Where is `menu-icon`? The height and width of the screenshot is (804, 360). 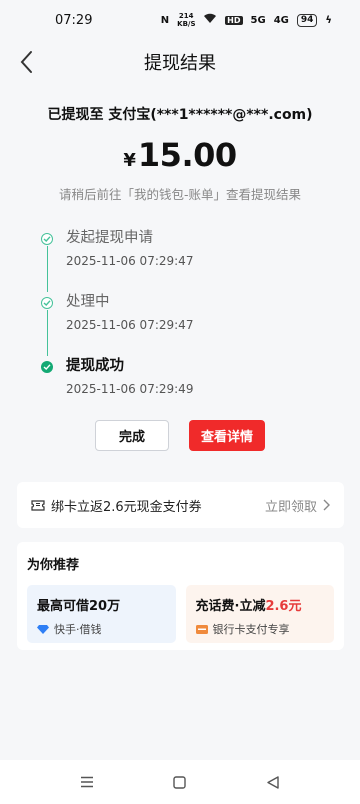 menu-icon is located at coordinates (86, 782).